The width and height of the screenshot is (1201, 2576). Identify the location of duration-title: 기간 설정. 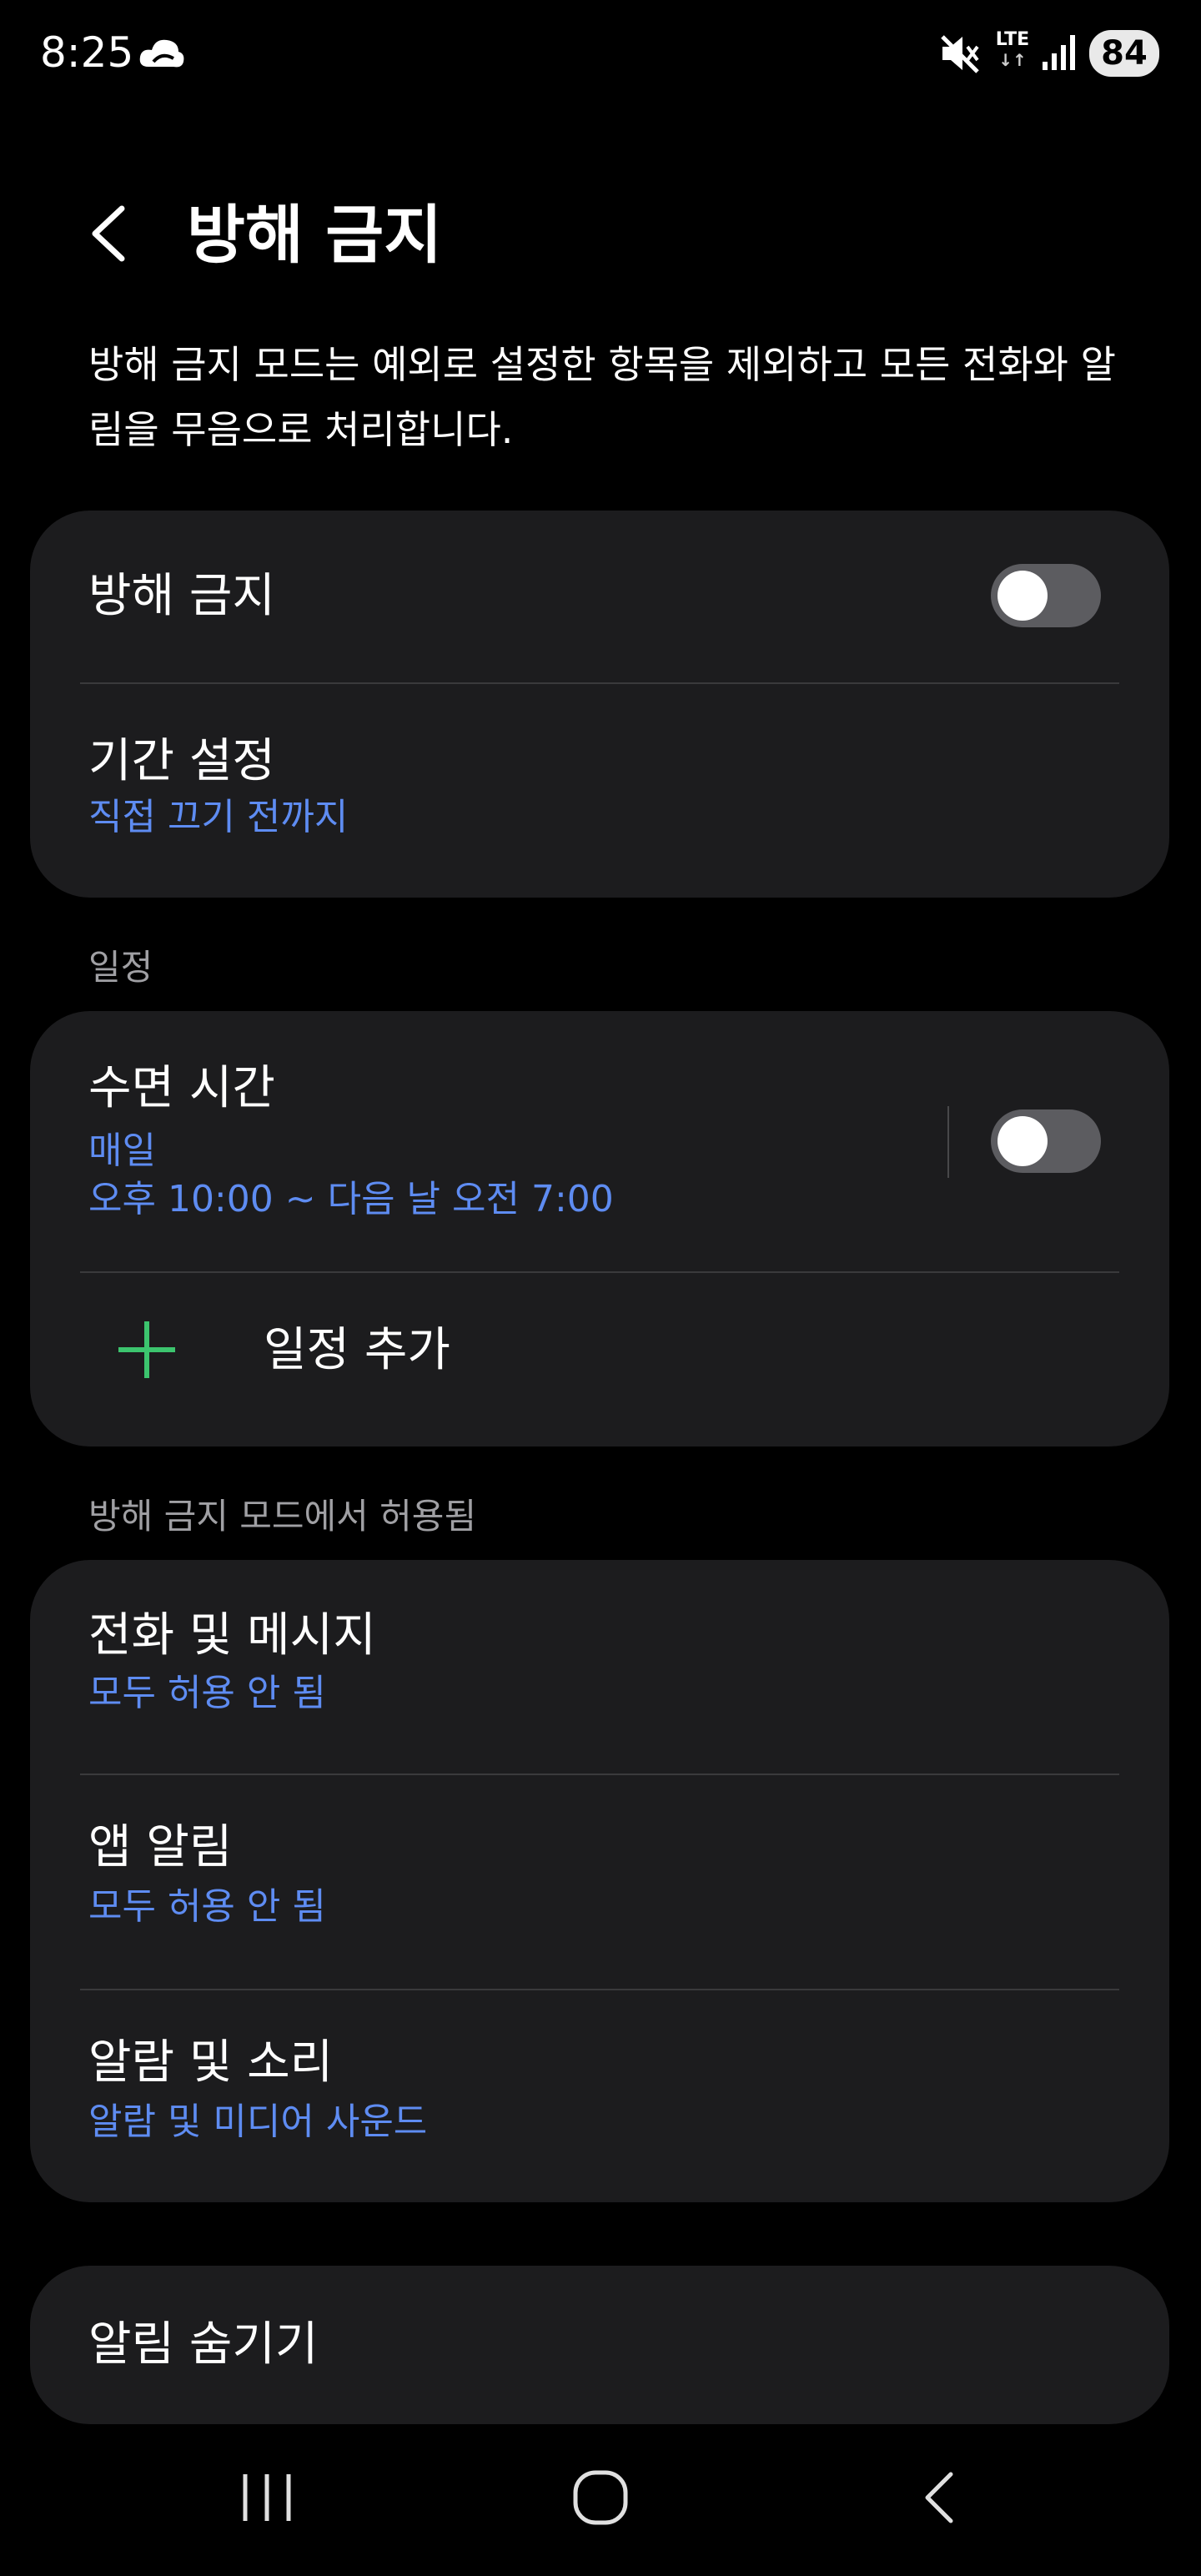
(182, 761).